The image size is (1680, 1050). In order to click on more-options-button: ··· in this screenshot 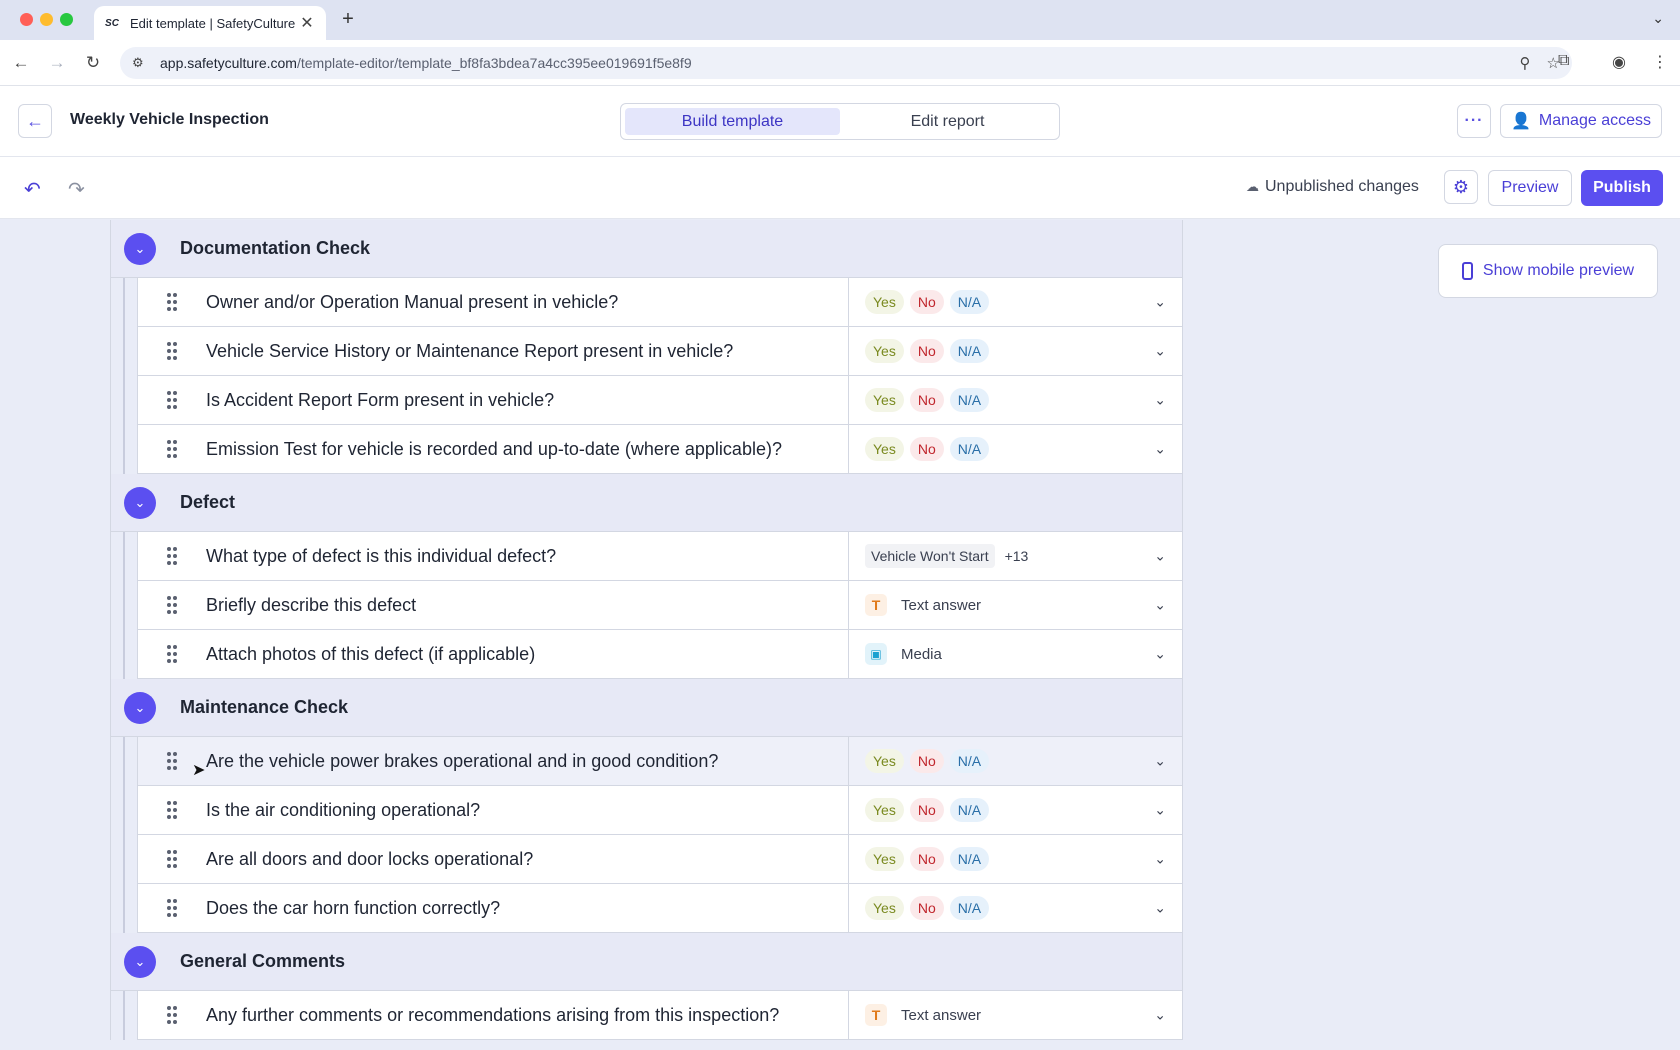, I will do `click(1474, 121)`.